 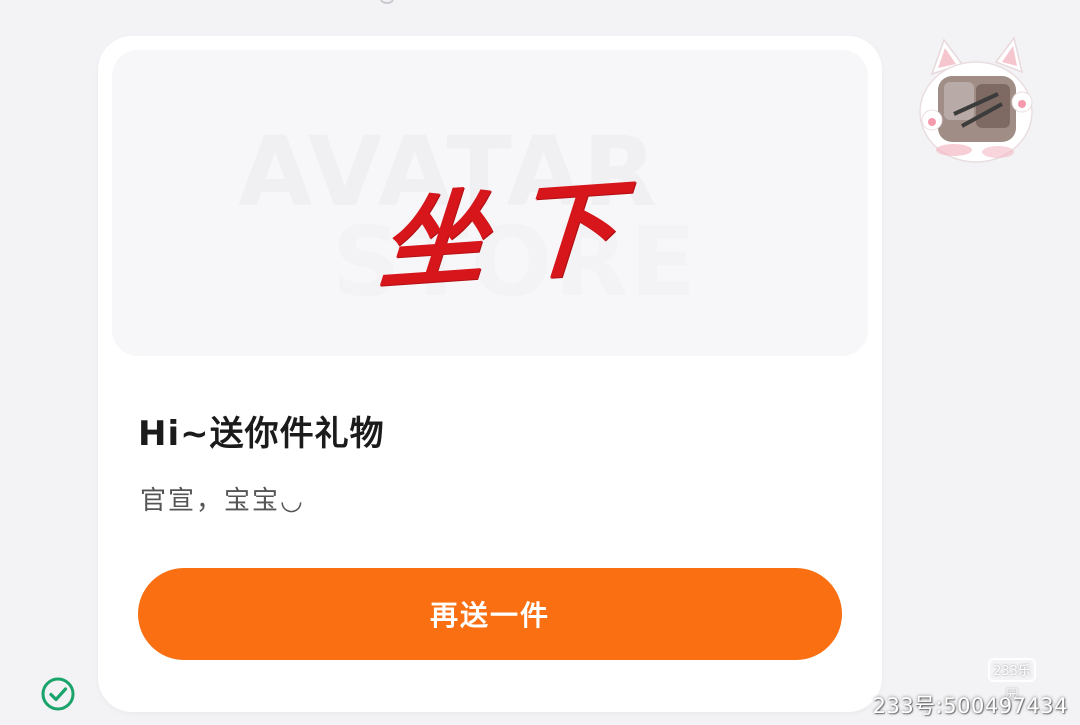 What do you see at coordinates (58, 694) in the screenshot?
I see `check-circle-icon` at bounding box center [58, 694].